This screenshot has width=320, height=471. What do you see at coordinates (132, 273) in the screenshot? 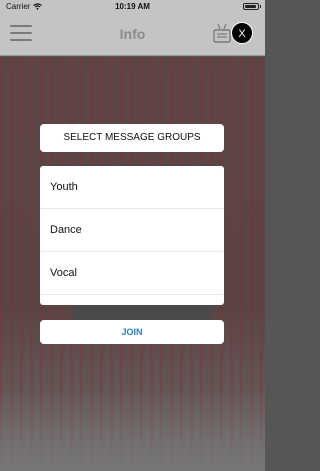
I see `group-item-vocal: Vocal` at bounding box center [132, 273].